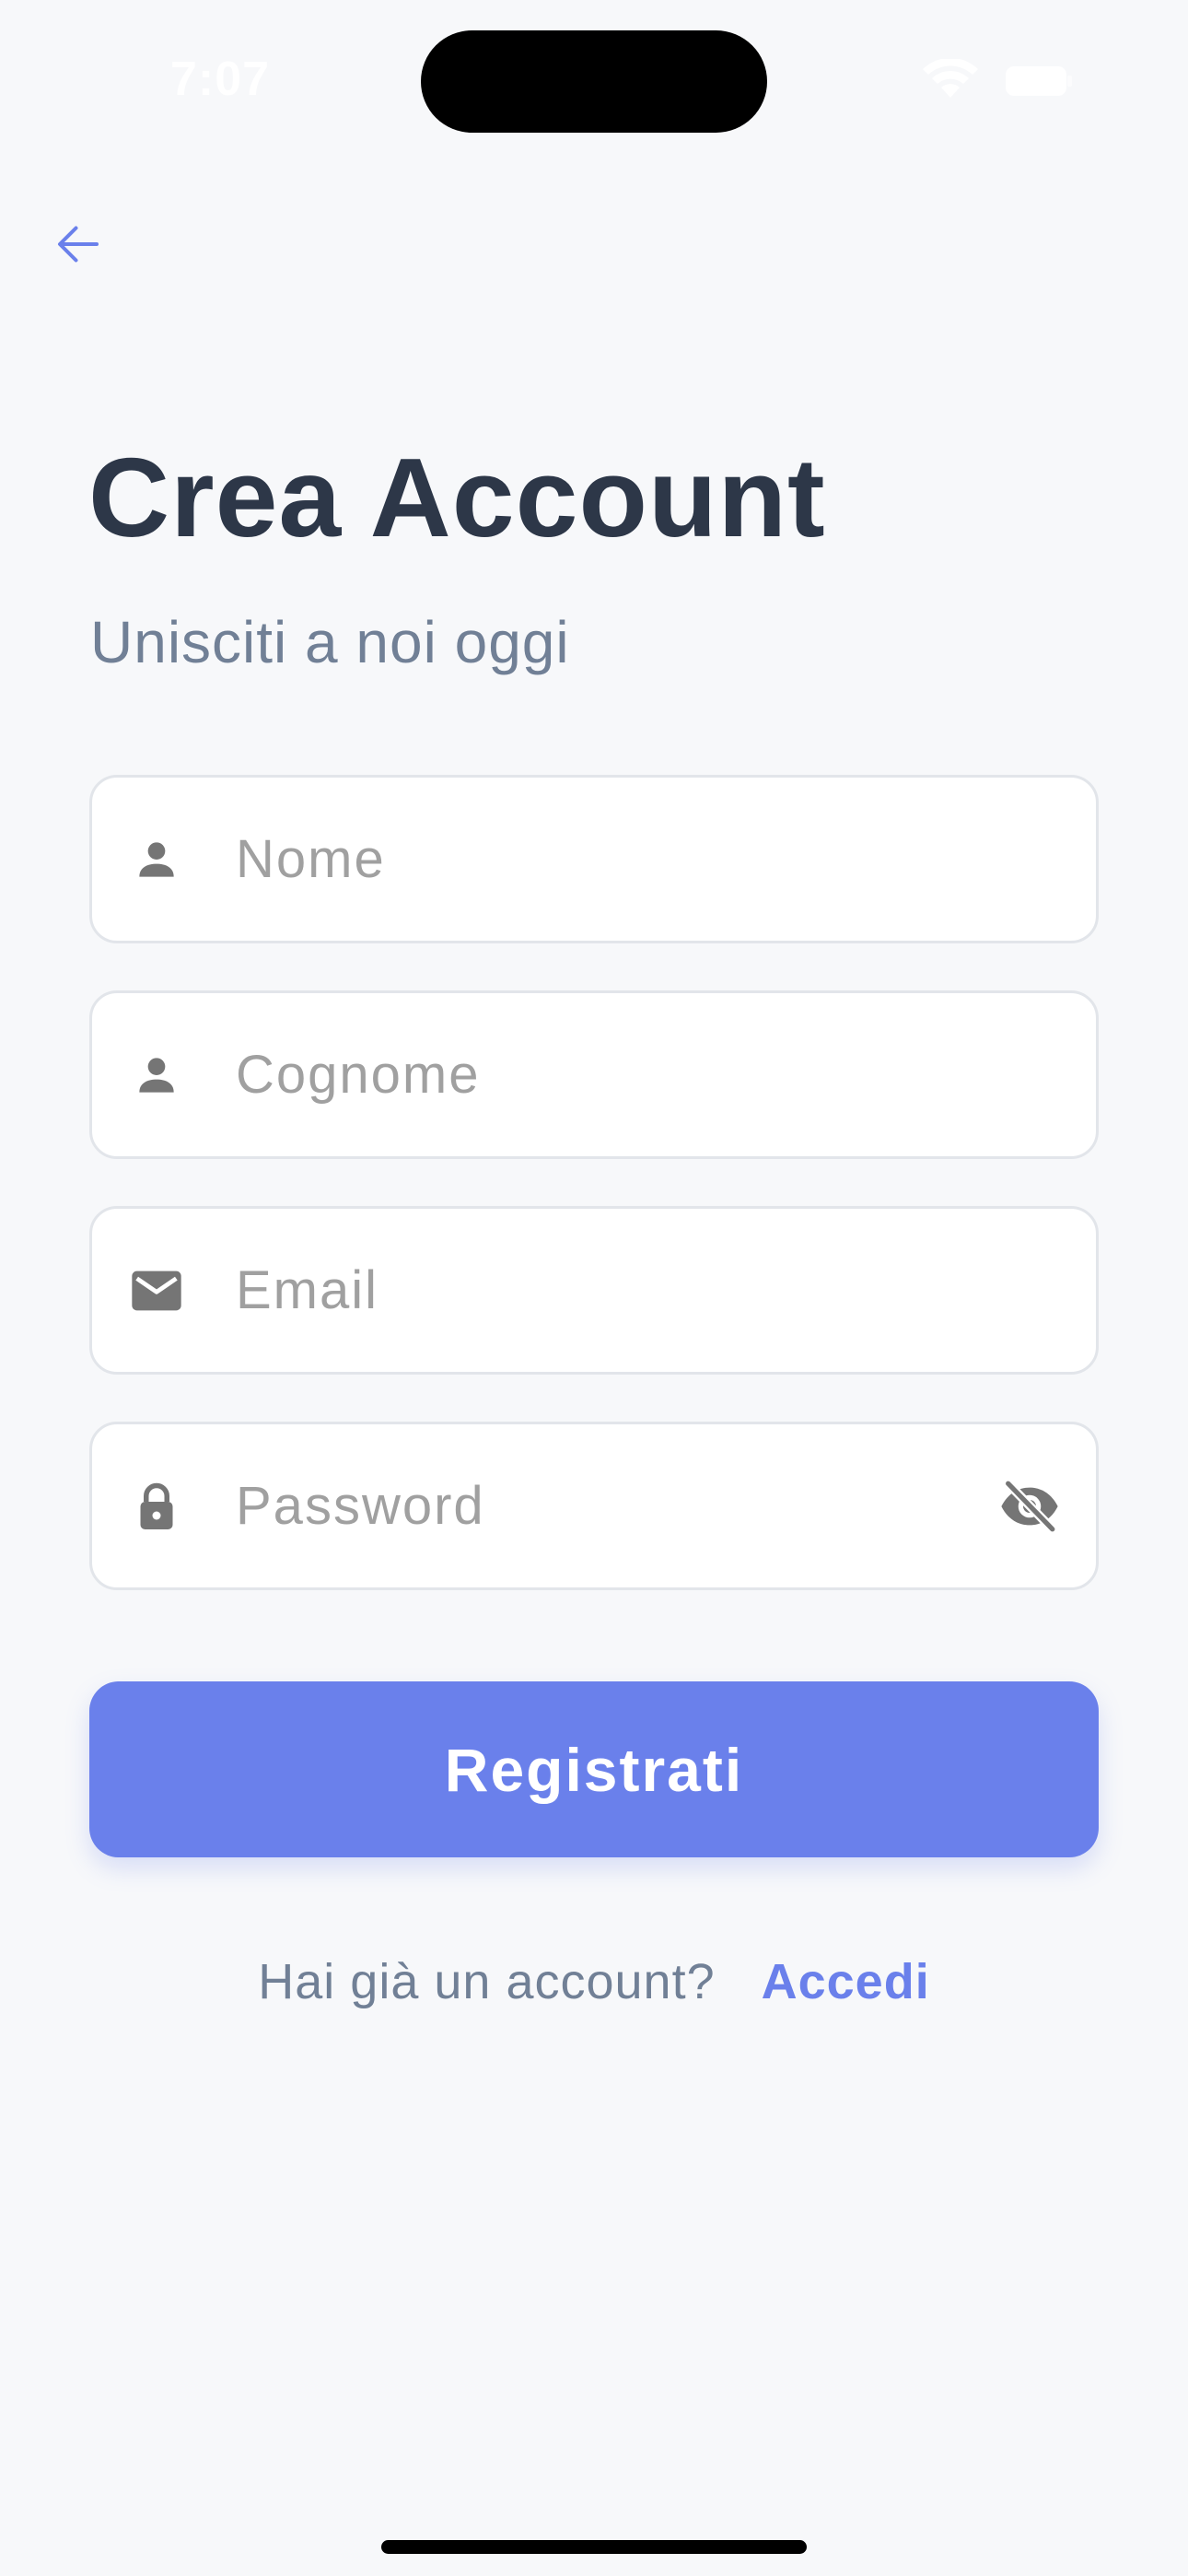 This screenshot has height=2576, width=1188. What do you see at coordinates (330, 642) in the screenshot?
I see `page-subtitle: Unisciti a noi oggi` at bounding box center [330, 642].